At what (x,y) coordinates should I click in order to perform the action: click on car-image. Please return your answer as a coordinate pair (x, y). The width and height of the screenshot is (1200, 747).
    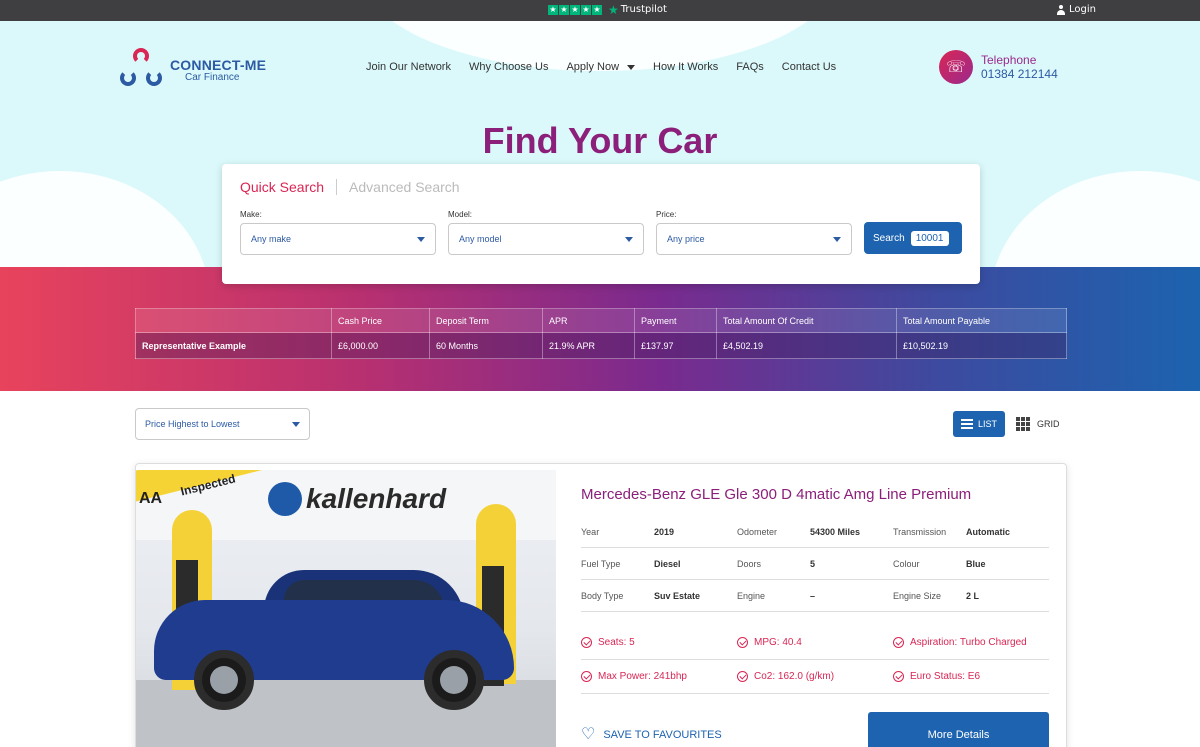
    Looking at the image, I should click on (334, 640).